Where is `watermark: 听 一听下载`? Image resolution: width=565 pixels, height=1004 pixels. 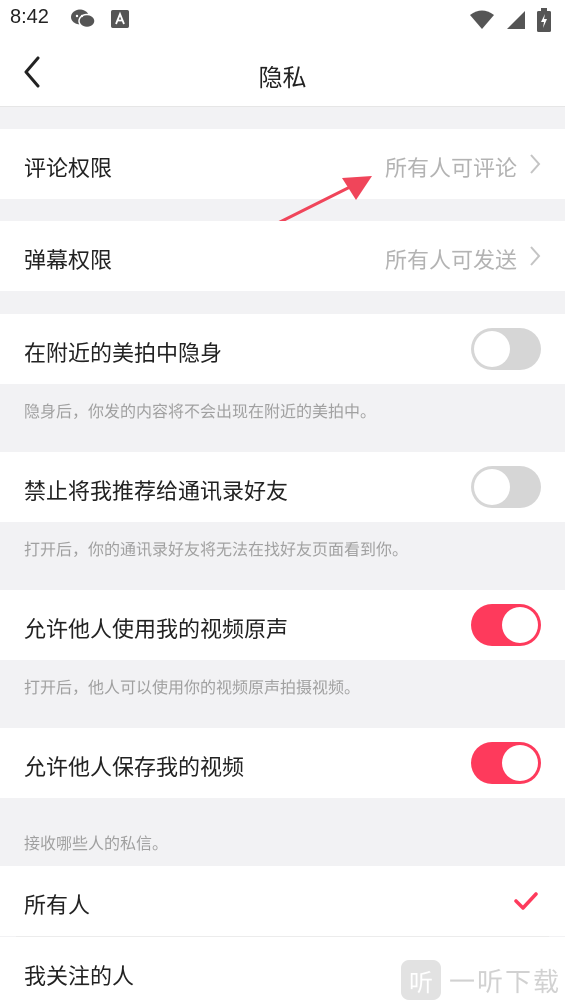 watermark: 听 一听下载 is located at coordinates (480, 980).